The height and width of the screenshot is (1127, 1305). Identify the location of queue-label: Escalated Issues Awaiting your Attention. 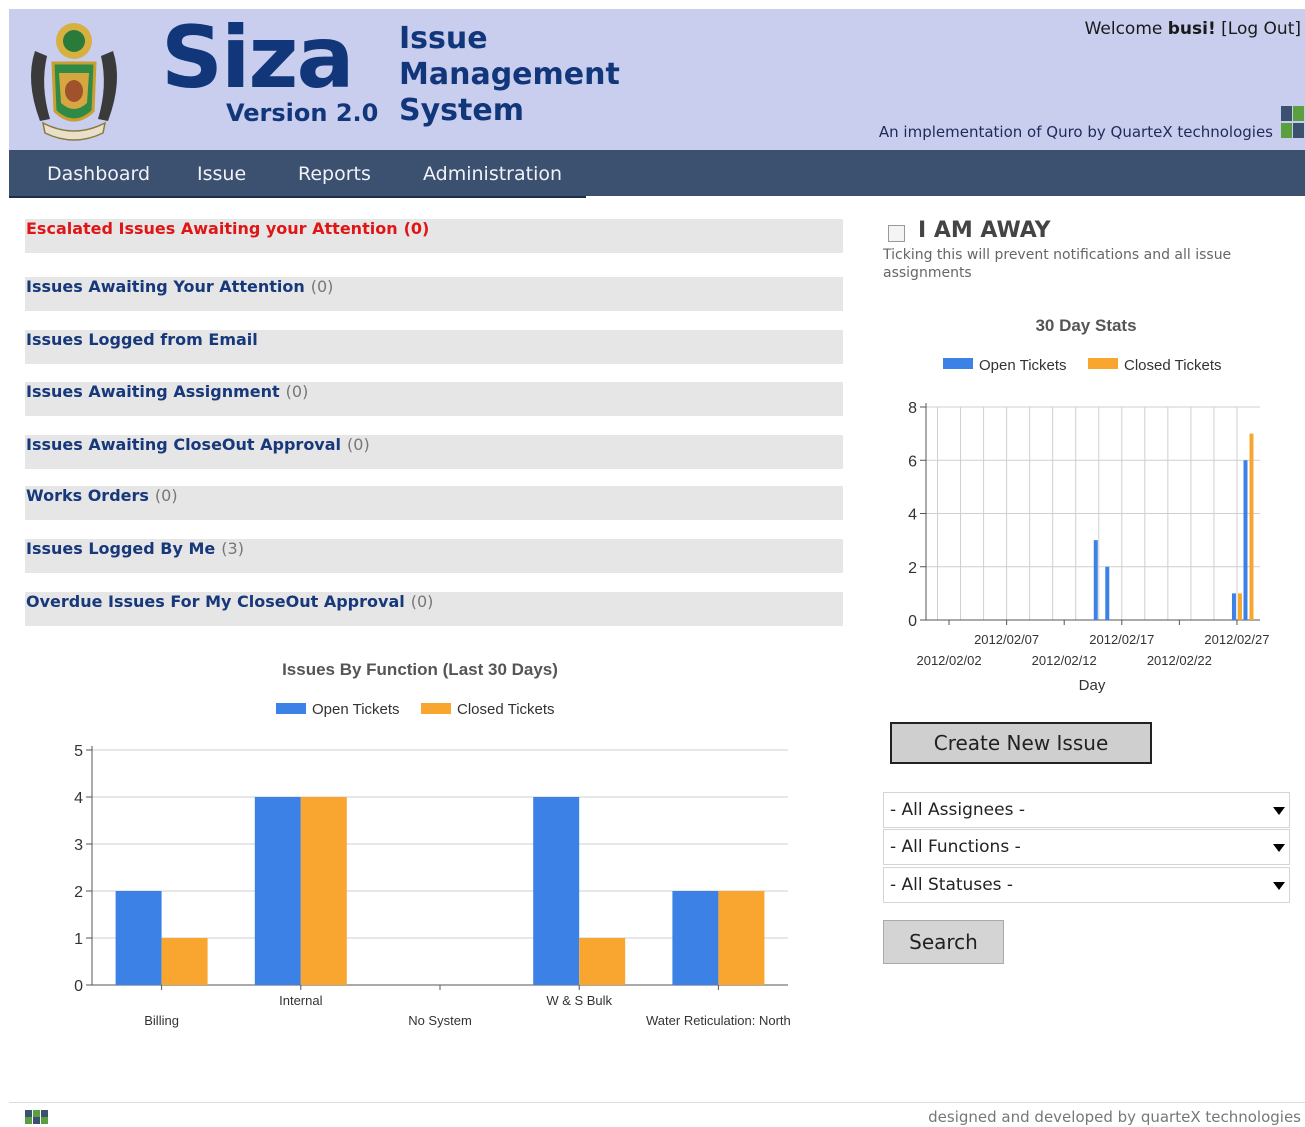
(212, 228).